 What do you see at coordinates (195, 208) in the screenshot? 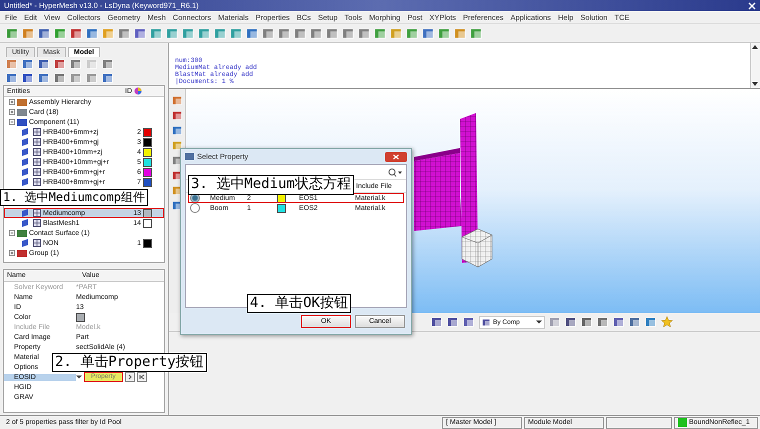
I see `radio-button` at bounding box center [195, 208].